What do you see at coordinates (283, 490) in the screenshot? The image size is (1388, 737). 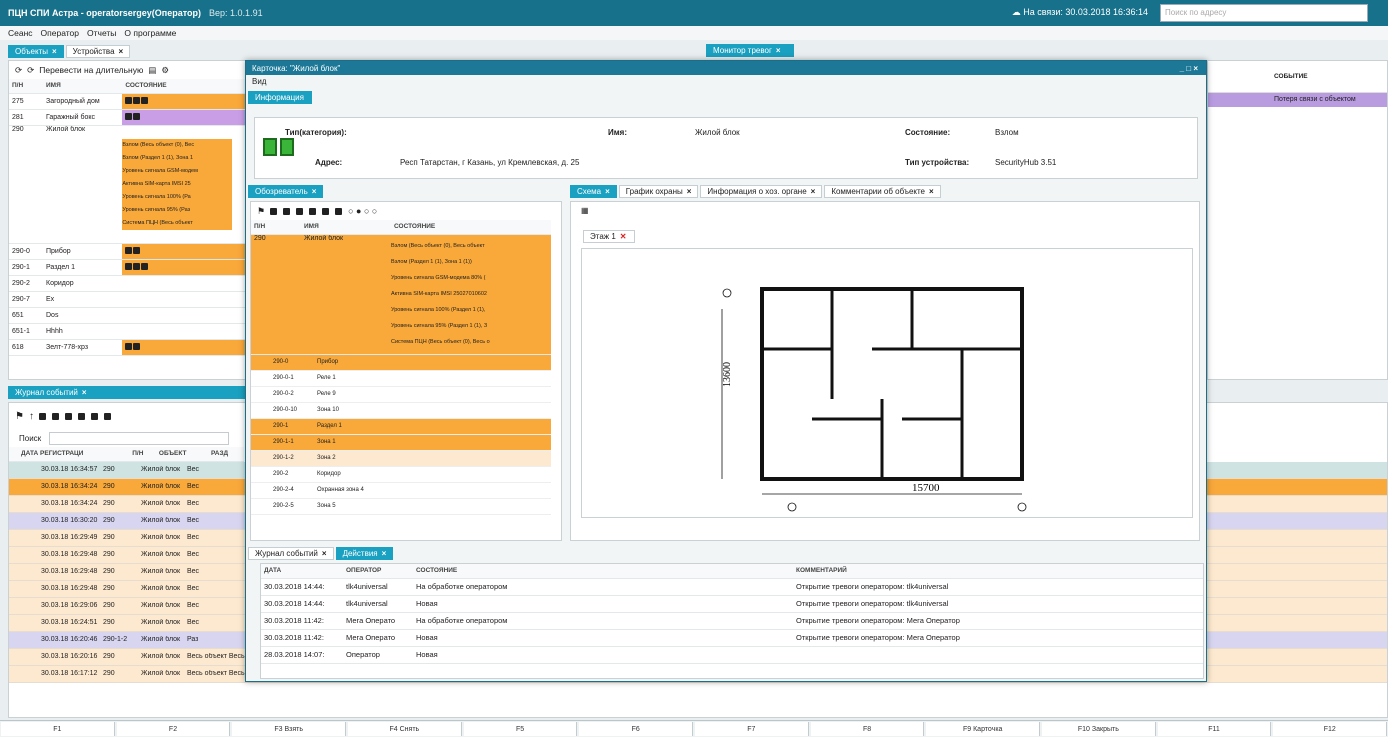 I see `cell-num: 290-2-4` at bounding box center [283, 490].